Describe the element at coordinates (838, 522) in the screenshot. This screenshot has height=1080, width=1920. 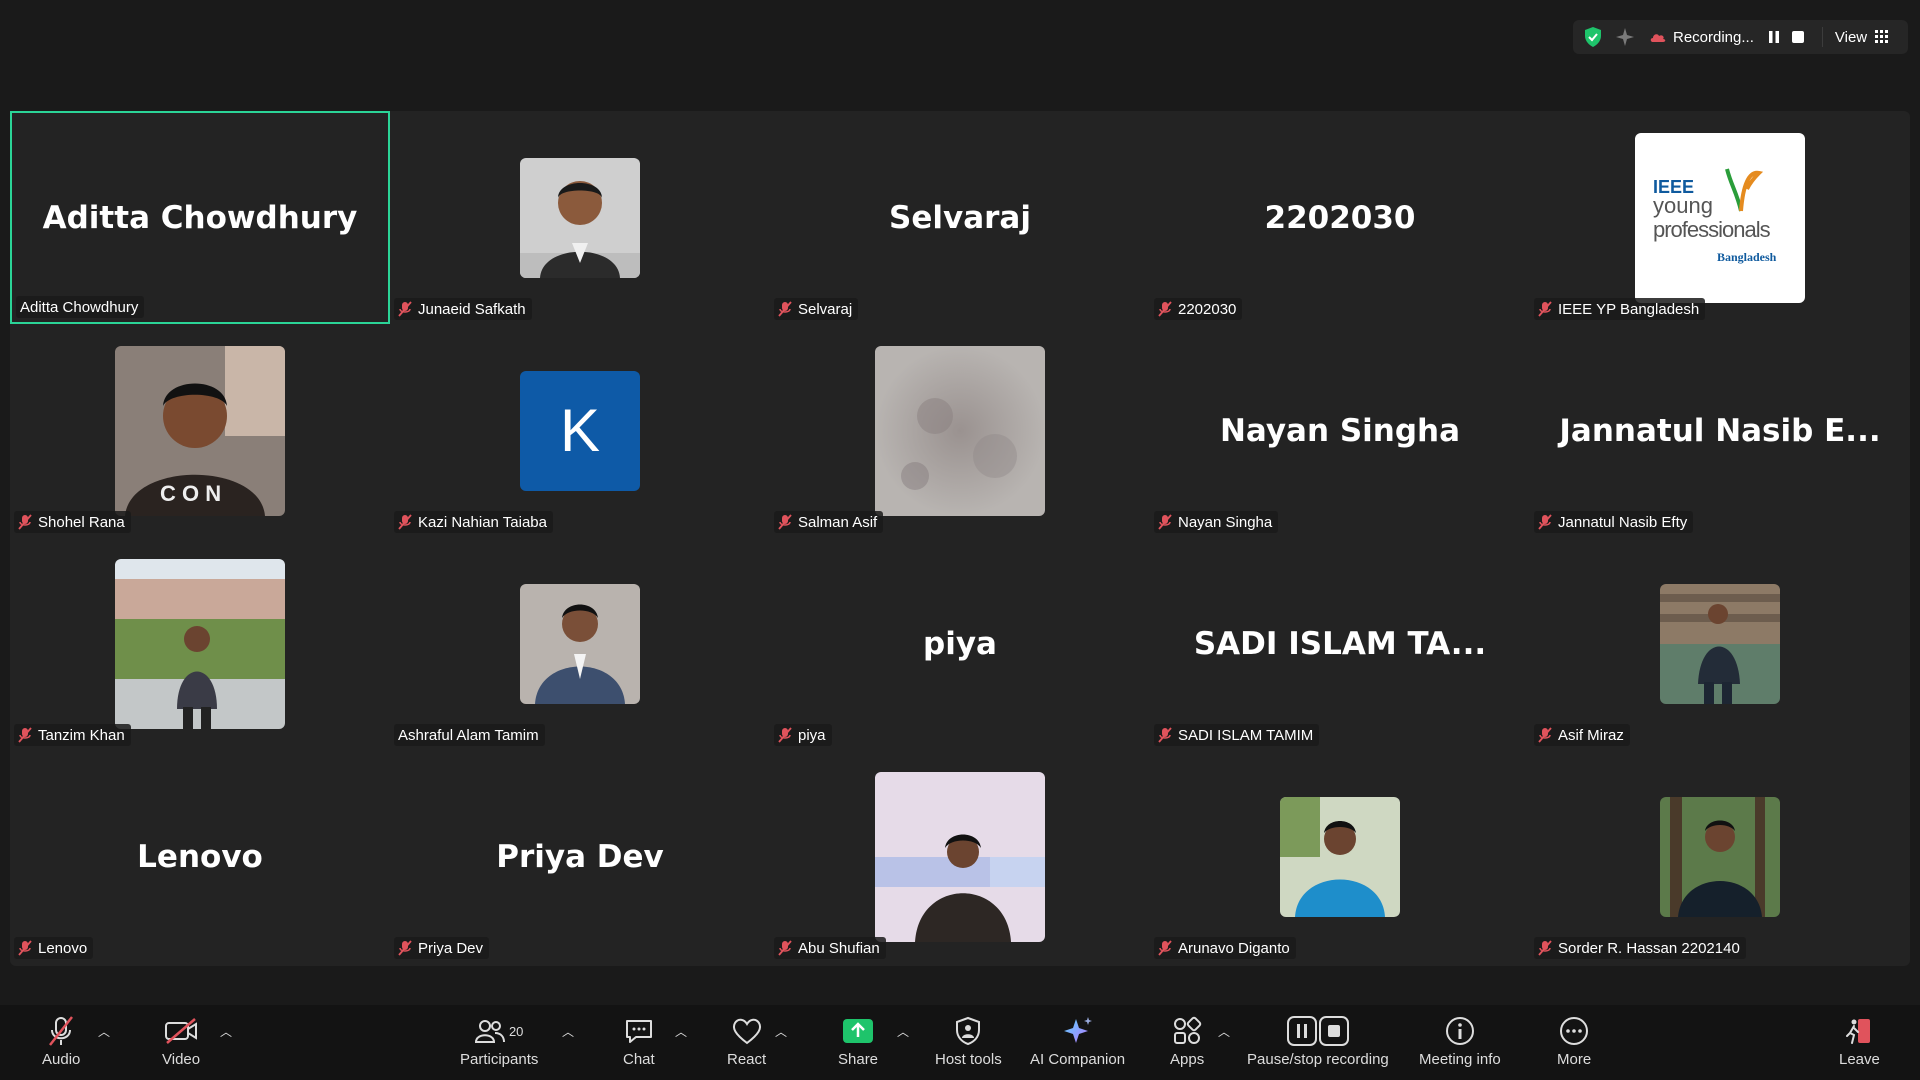
I see `participant-name: Salman Asif` at that location.